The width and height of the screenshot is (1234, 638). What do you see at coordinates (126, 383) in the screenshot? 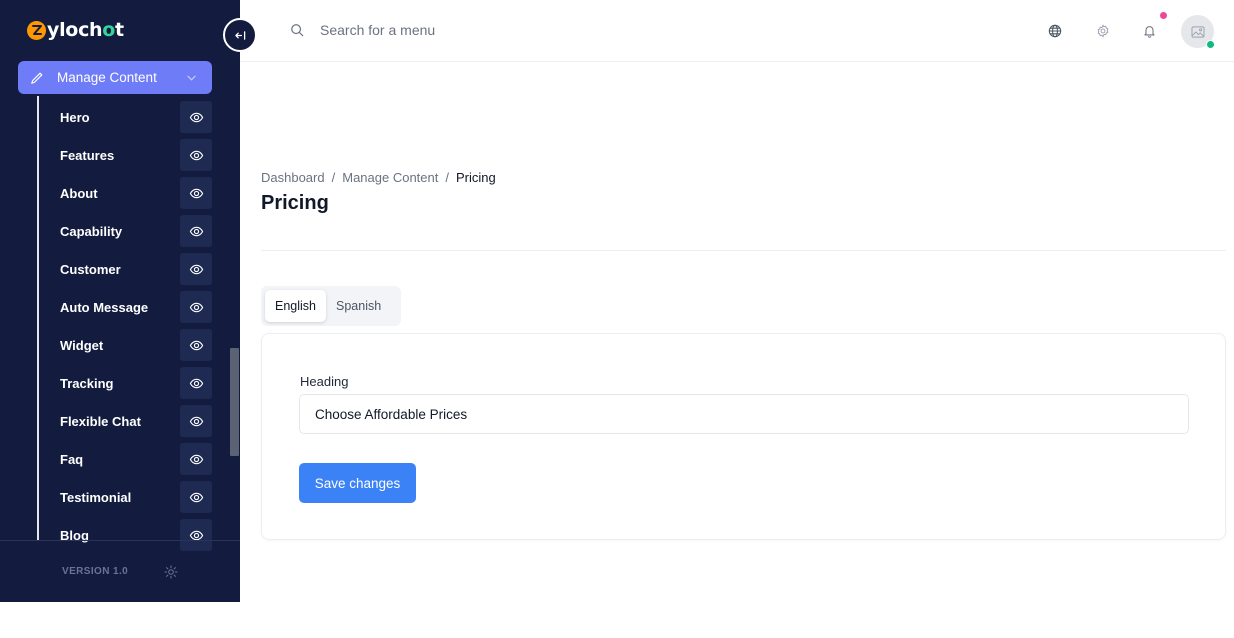
I see `sidebar-item-tracking: Tracking` at bounding box center [126, 383].